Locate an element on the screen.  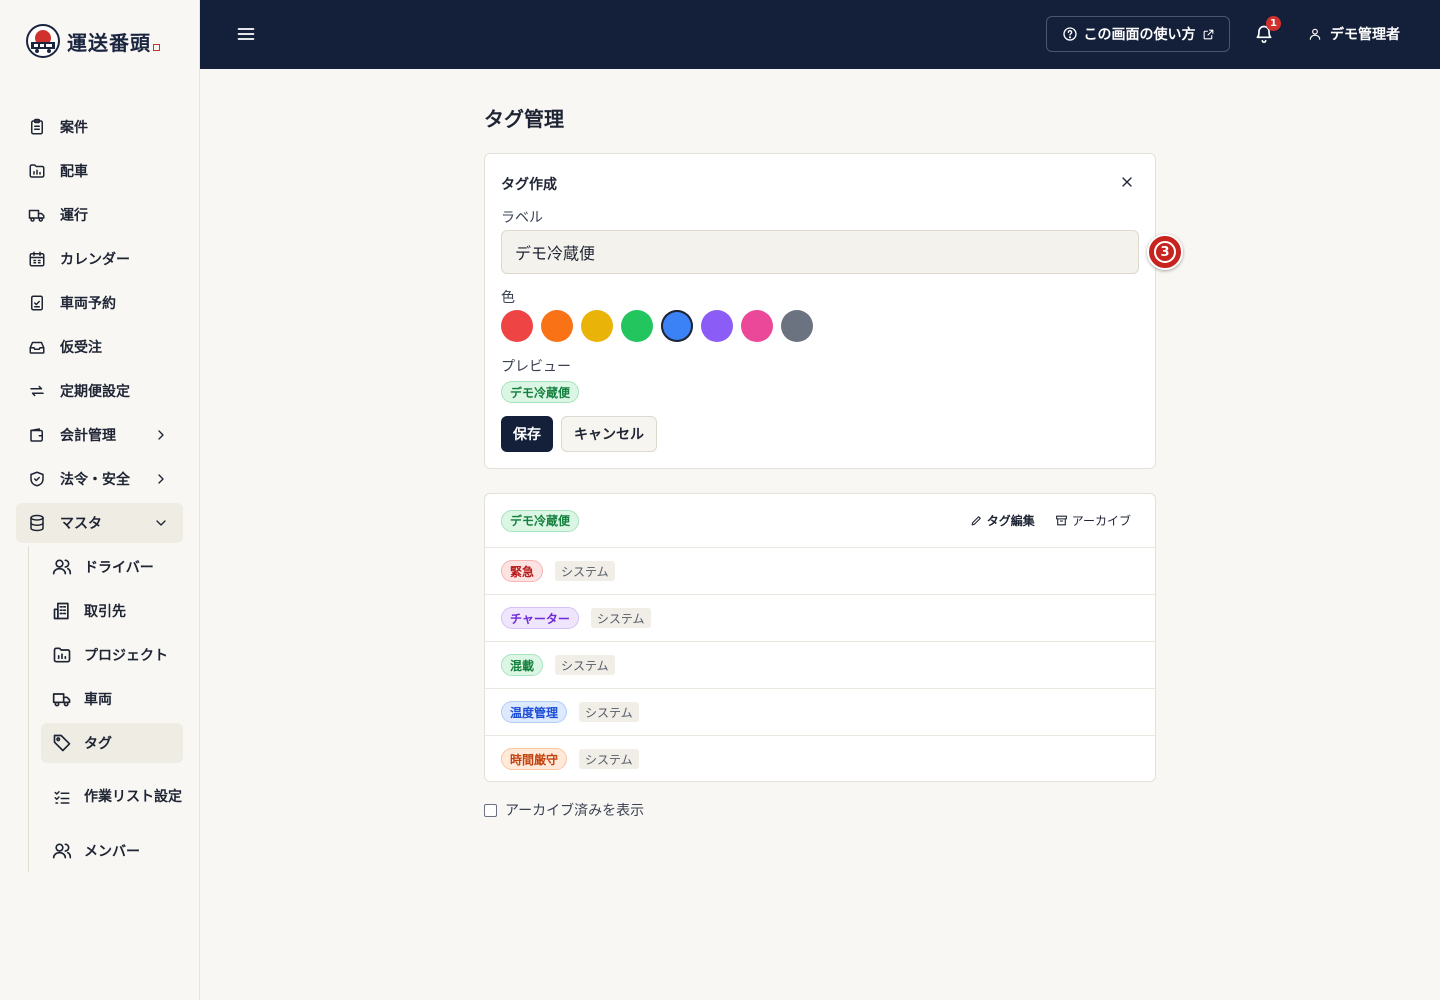
tag-chip: 混載 is located at coordinates (522, 665).